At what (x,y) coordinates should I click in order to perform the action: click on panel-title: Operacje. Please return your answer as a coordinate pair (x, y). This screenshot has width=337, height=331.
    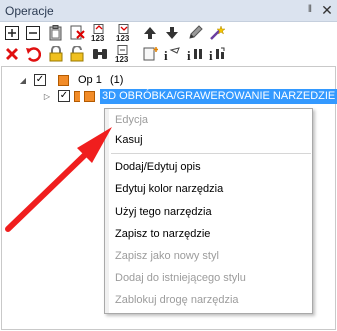
    Looking at the image, I should click on (29, 11).